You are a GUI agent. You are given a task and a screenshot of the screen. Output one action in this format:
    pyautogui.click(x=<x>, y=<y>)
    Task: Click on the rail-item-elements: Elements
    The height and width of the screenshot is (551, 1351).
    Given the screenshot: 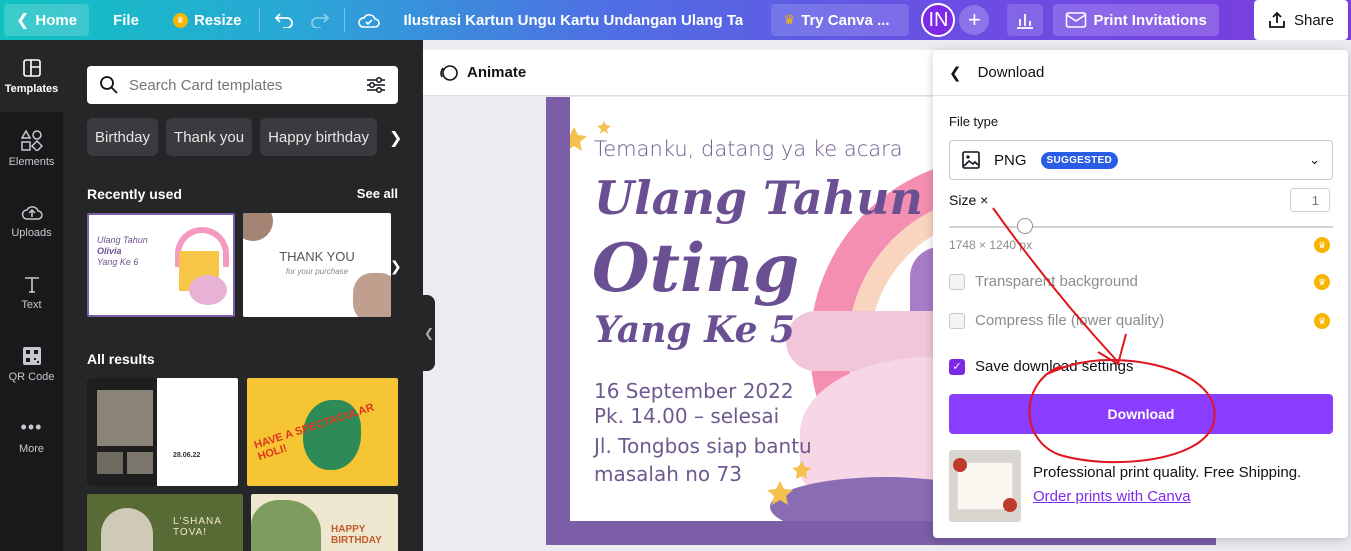 What is the action you would take?
    pyautogui.click(x=31, y=148)
    